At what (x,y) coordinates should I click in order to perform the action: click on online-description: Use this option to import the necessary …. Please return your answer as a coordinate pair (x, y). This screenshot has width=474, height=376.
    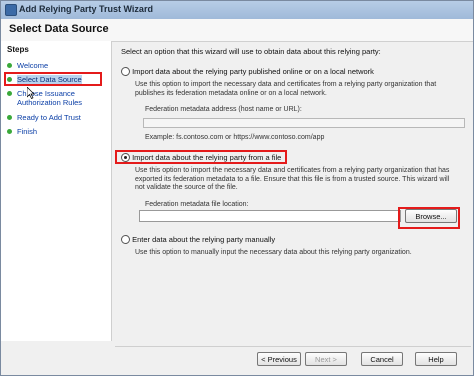
    Looking at the image, I should click on (295, 89).